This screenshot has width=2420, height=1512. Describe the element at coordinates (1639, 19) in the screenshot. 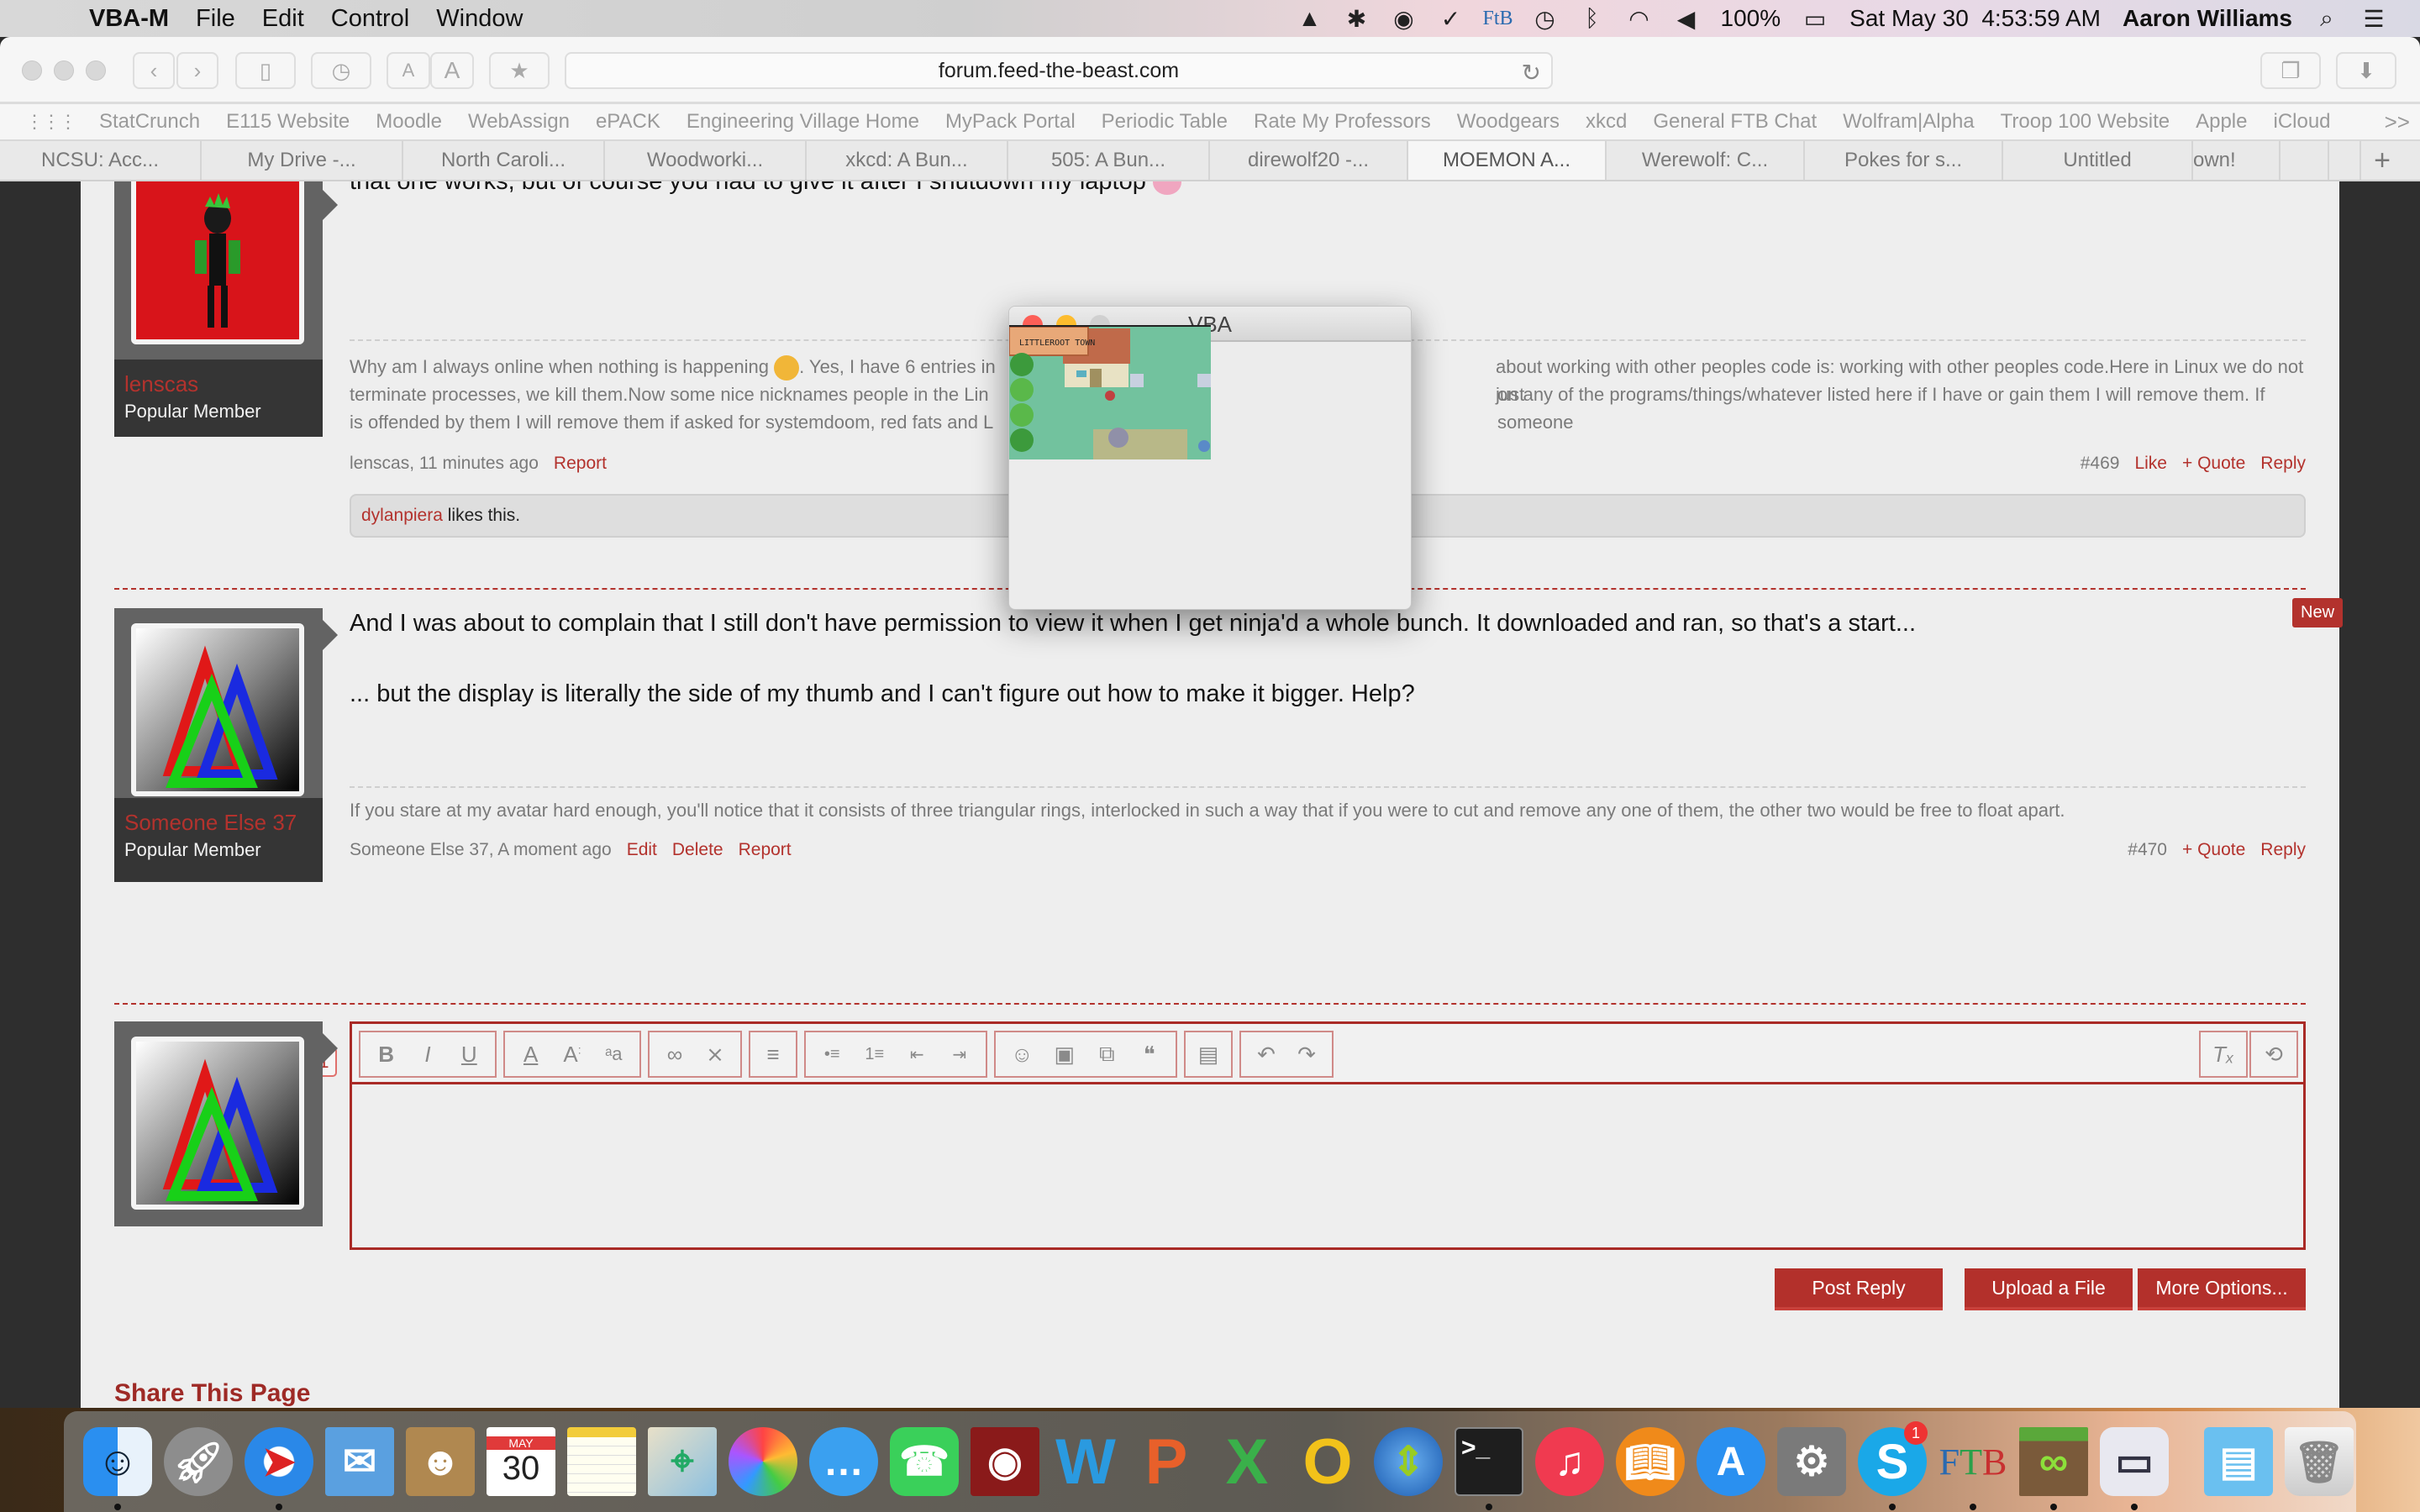

I see `wifi-icon: ◠` at that location.